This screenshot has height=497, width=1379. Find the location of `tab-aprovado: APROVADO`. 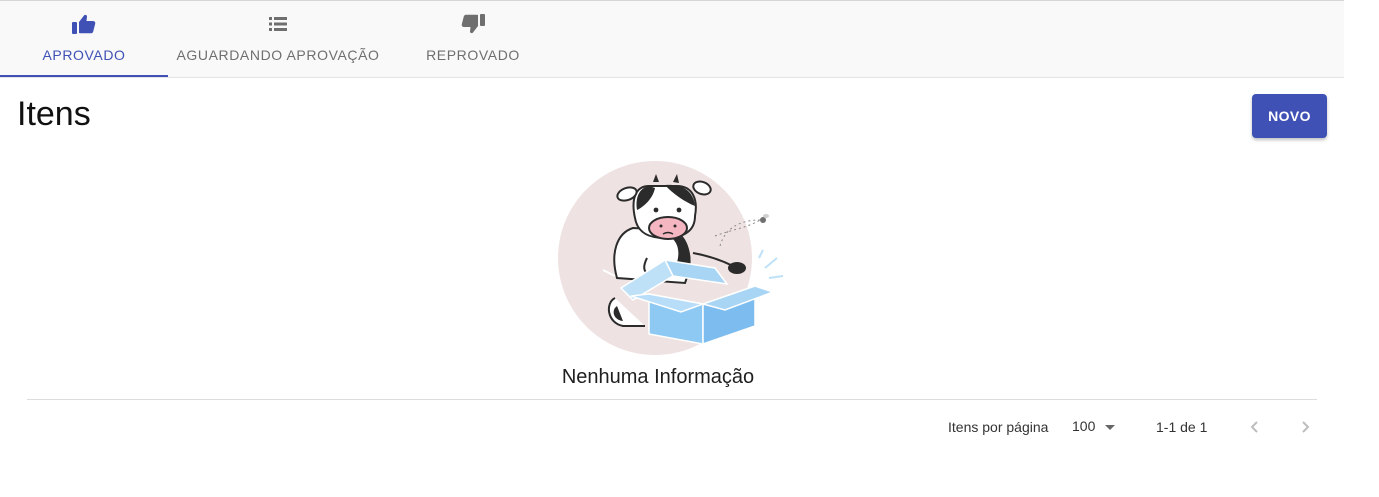

tab-aprovado: APROVADO is located at coordinates (84, 39).